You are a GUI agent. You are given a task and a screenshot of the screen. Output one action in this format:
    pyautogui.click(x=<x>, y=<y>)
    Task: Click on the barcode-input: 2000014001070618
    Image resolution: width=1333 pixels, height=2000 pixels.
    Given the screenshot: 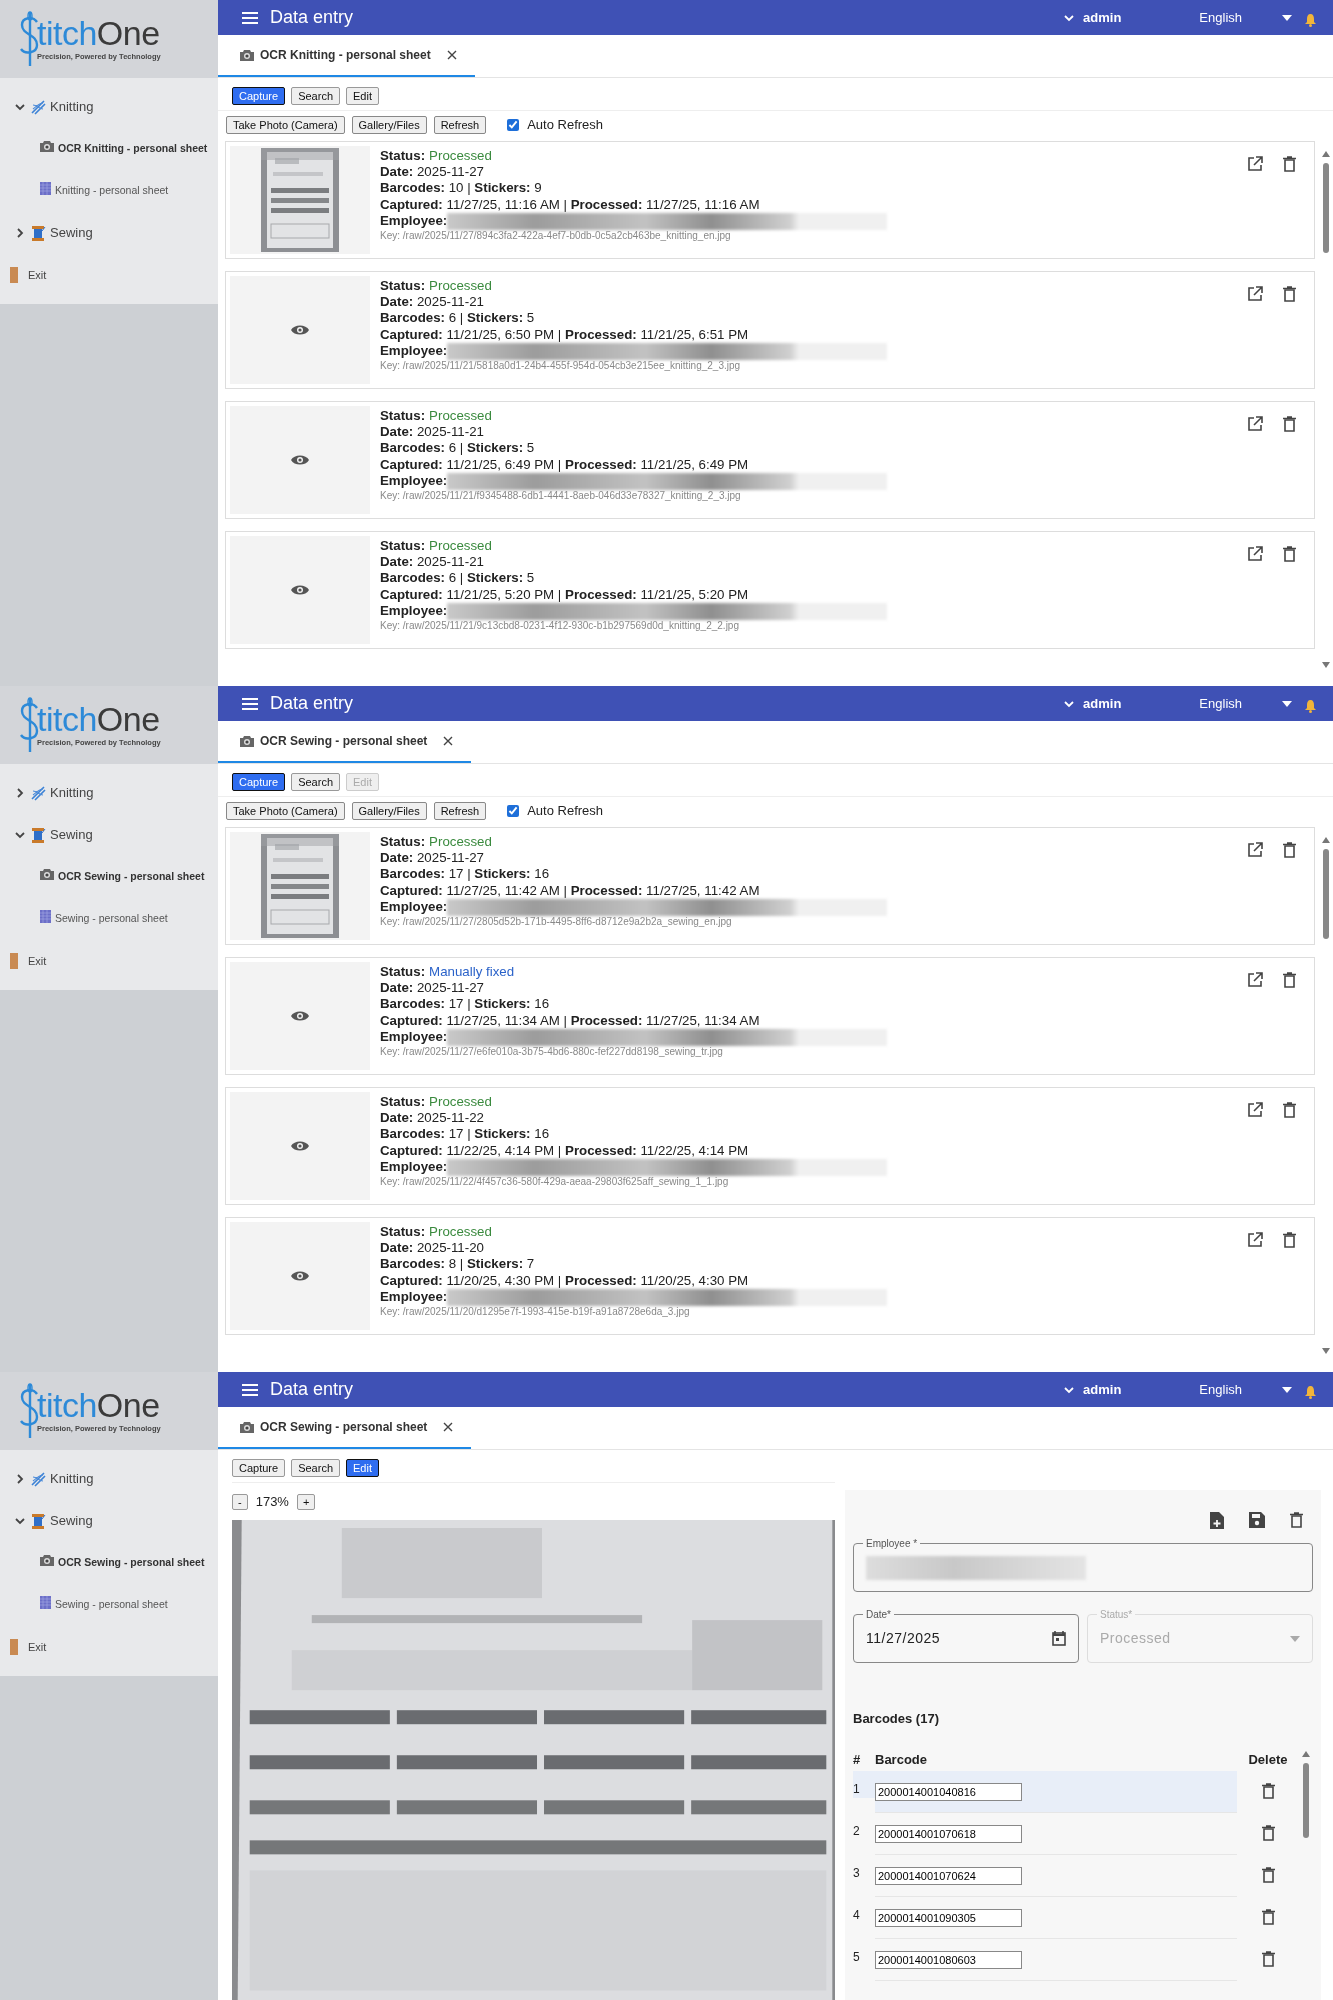 What is the action you would take?
    pyautogui.click(x=948, y=1833)
    